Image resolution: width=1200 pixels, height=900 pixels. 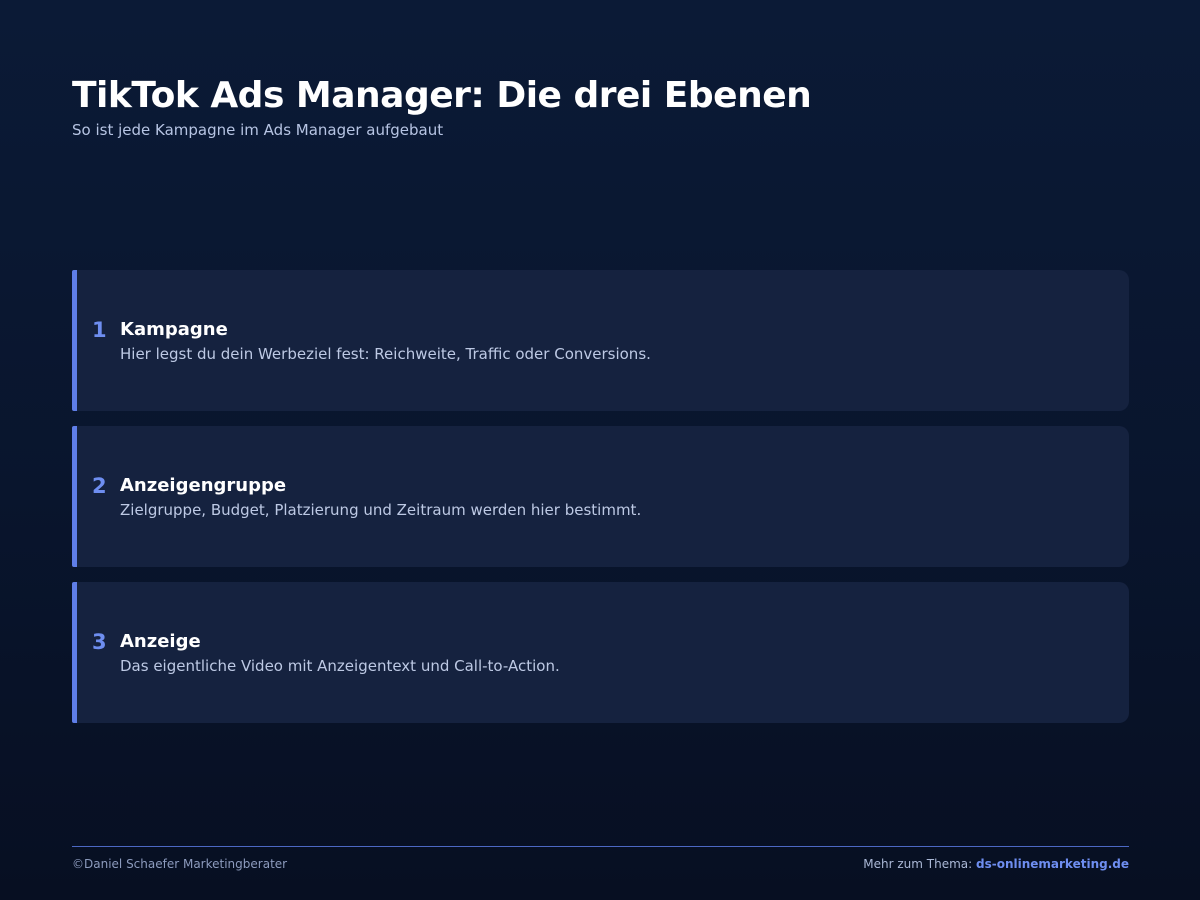 I want to click on level-name: Anzeige, so click(x=160, y=641).